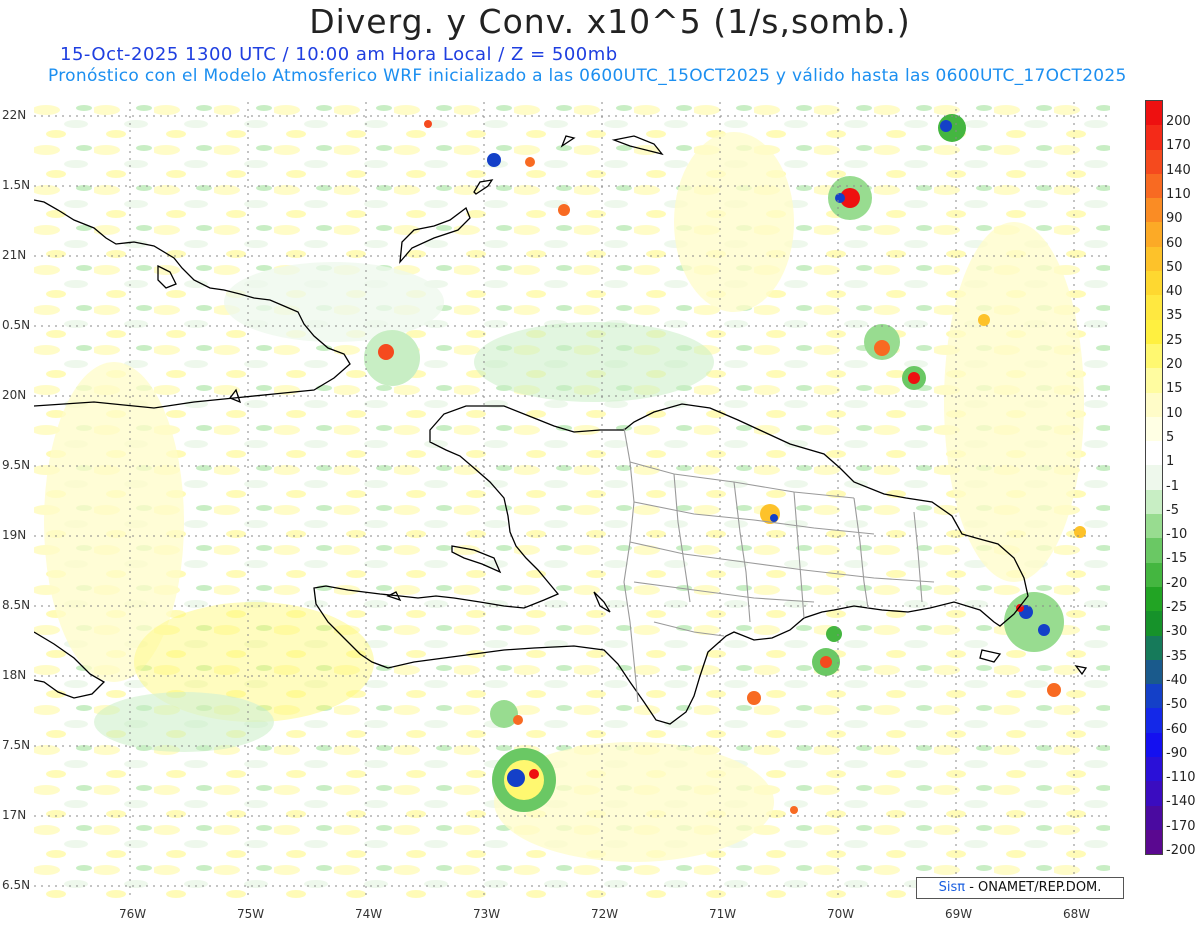 This screenshot has height=927, width=1200. I want to click on lat-tick-label: 6.5N, so click(16, 885).